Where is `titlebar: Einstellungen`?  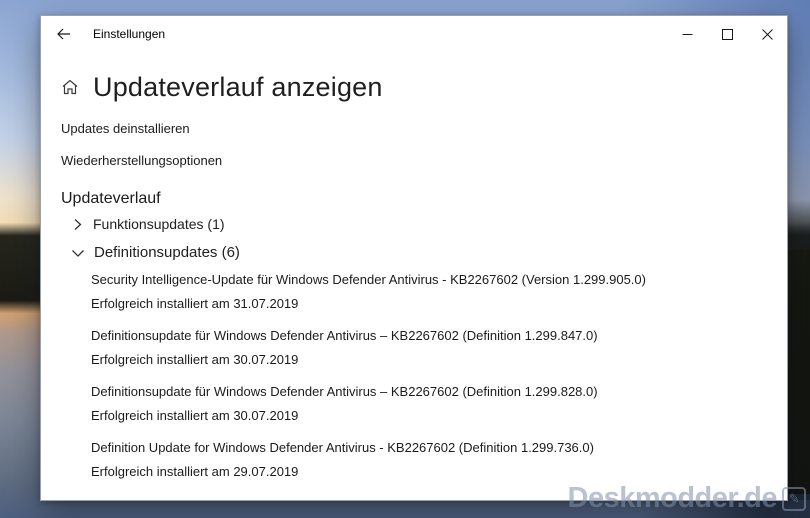
titlebar: Einstellungen is located at coordinates (414, 34).